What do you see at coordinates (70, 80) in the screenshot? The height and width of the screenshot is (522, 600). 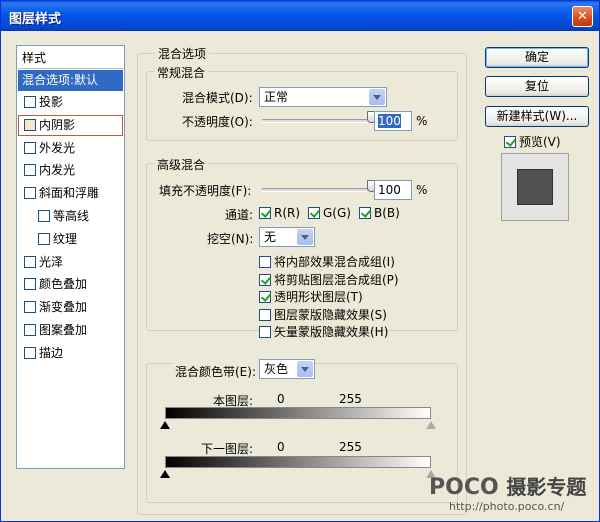 I see `sidebar-item-blend-options: 混合选项:默认` at bounding box center [70, 80].